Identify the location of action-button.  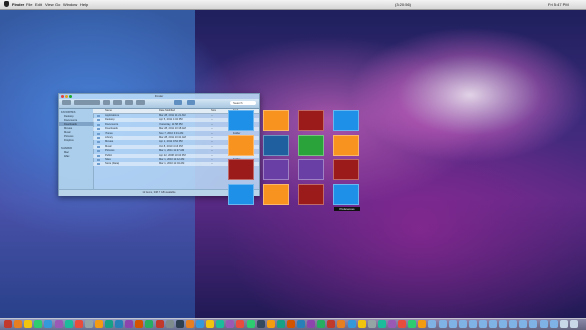
(117, 102).